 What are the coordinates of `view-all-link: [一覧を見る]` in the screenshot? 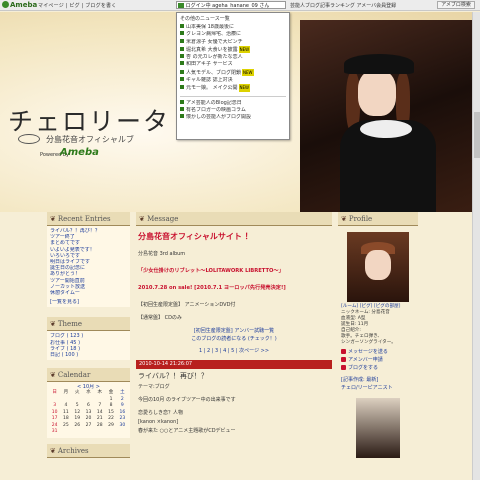 It's located at (88, 302).